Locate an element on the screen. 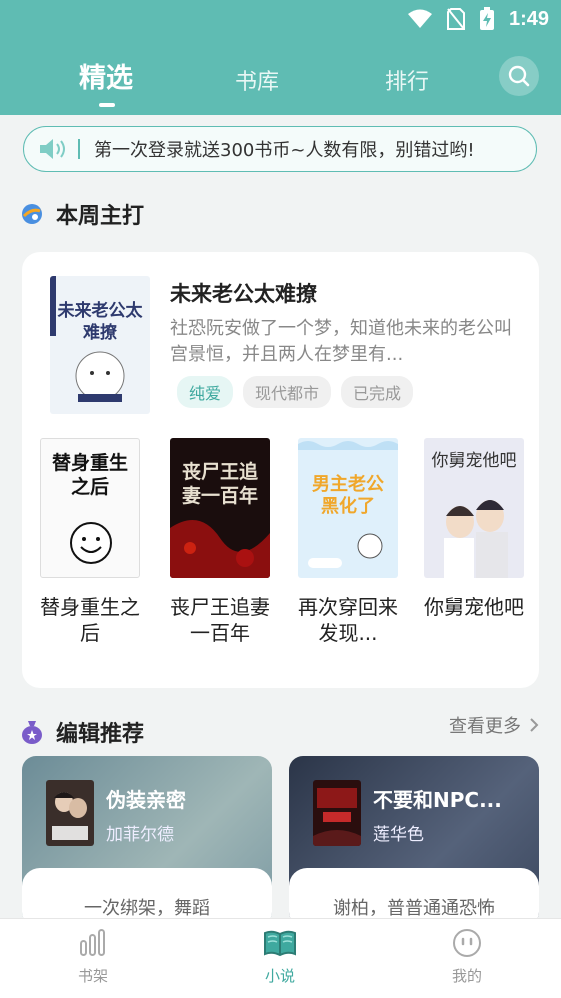 The height and width of the screenshot is (998, 561). weekly-section-title: 本周主打 is located at coordinates (100, 216).